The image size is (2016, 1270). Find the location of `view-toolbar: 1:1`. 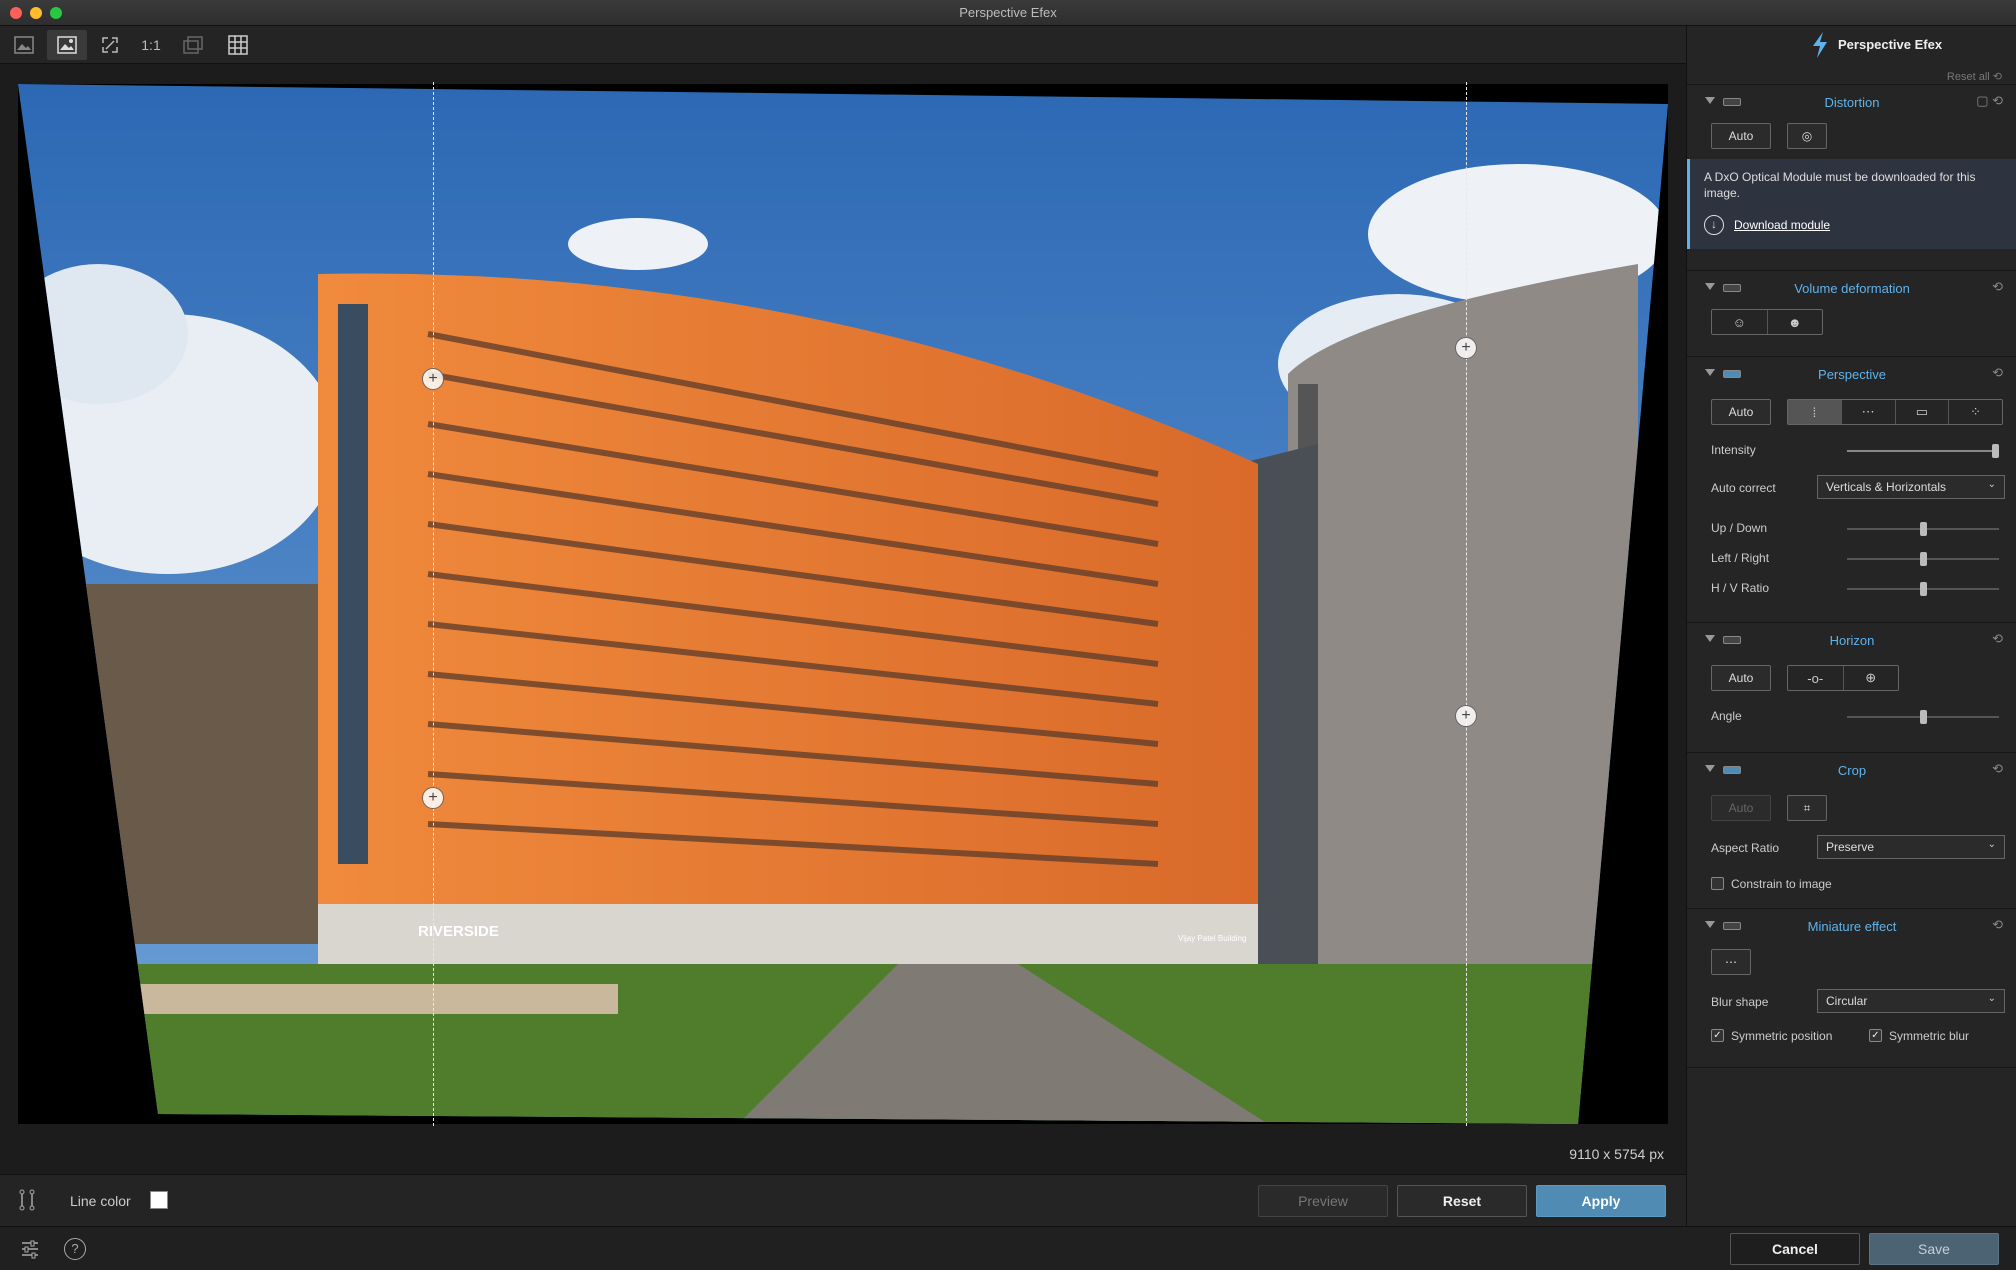

view-toolbar: 1:1 is located at coordinates (843, 45).